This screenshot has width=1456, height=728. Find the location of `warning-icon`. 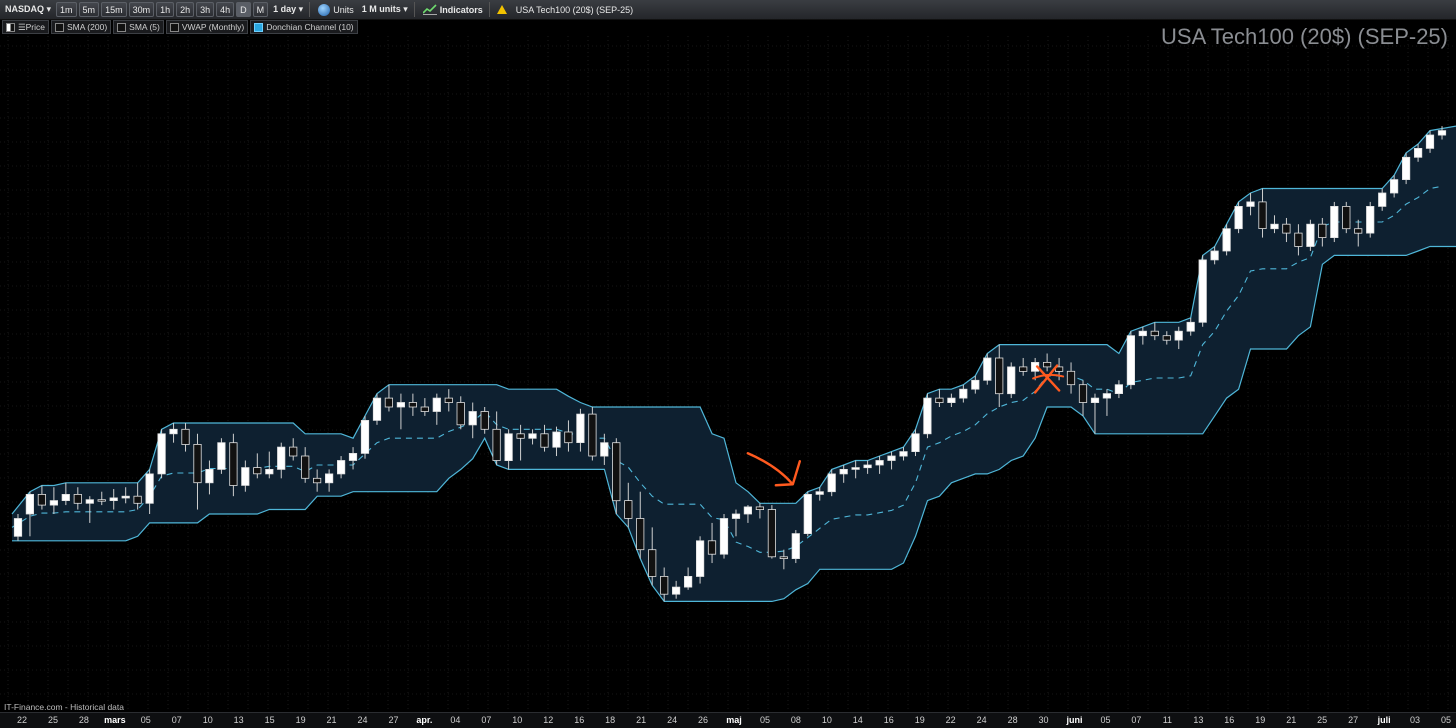

warning-icon is located at coordinates (501, 9).